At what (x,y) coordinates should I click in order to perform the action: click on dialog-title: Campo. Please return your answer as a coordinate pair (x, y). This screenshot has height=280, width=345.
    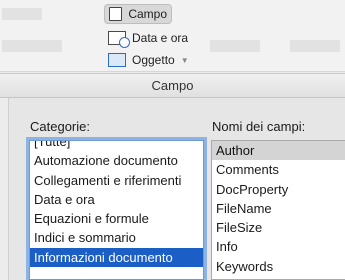
    Looking at the image, I should click on (172, 86).